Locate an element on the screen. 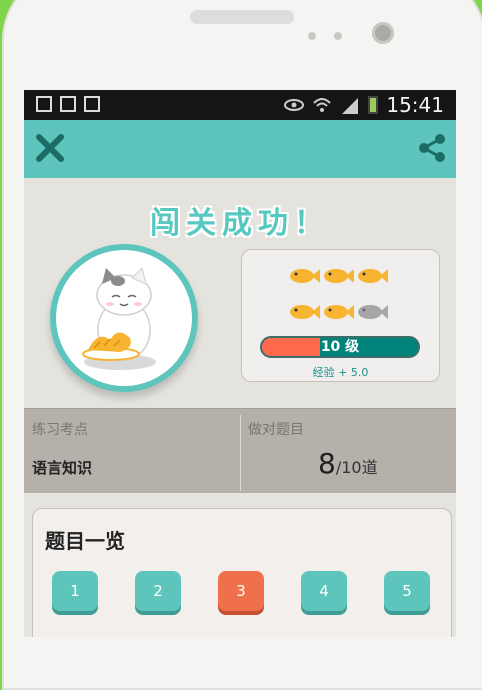 Image resolution: width=482 pixels, height=690 pixels. status-bar: 15:41 is located at coordinates (240, 105).